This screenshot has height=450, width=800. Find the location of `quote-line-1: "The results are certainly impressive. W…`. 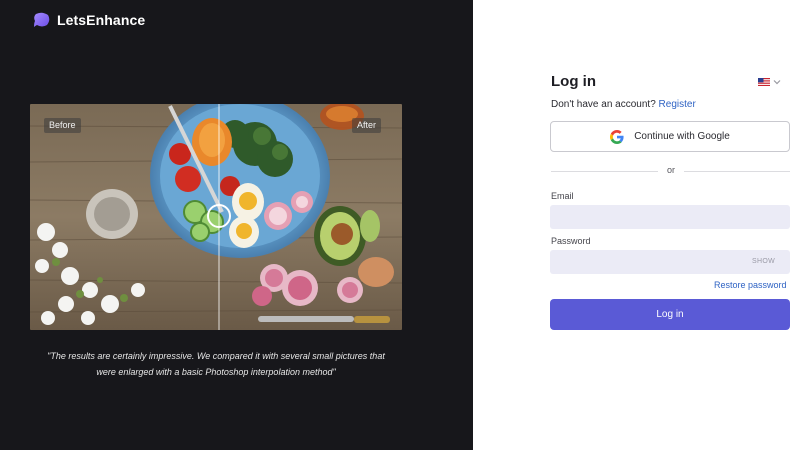

quote-line-1: "The results are certainly impressive. W… is located at coordinates (216, 356).